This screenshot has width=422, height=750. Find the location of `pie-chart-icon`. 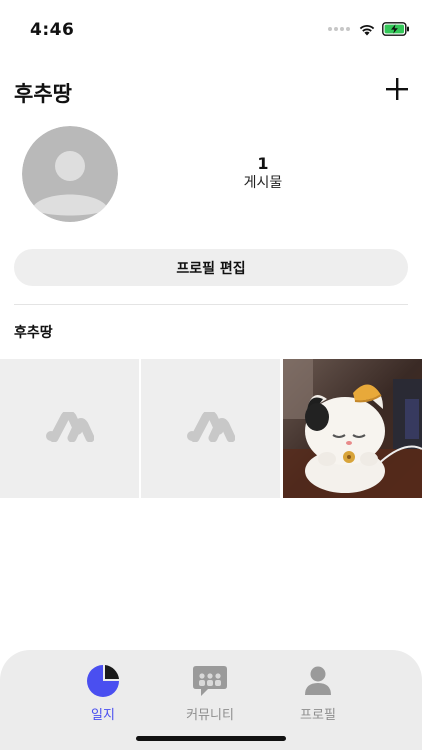

pie-chart-icon is located at coordinates (103, 681).